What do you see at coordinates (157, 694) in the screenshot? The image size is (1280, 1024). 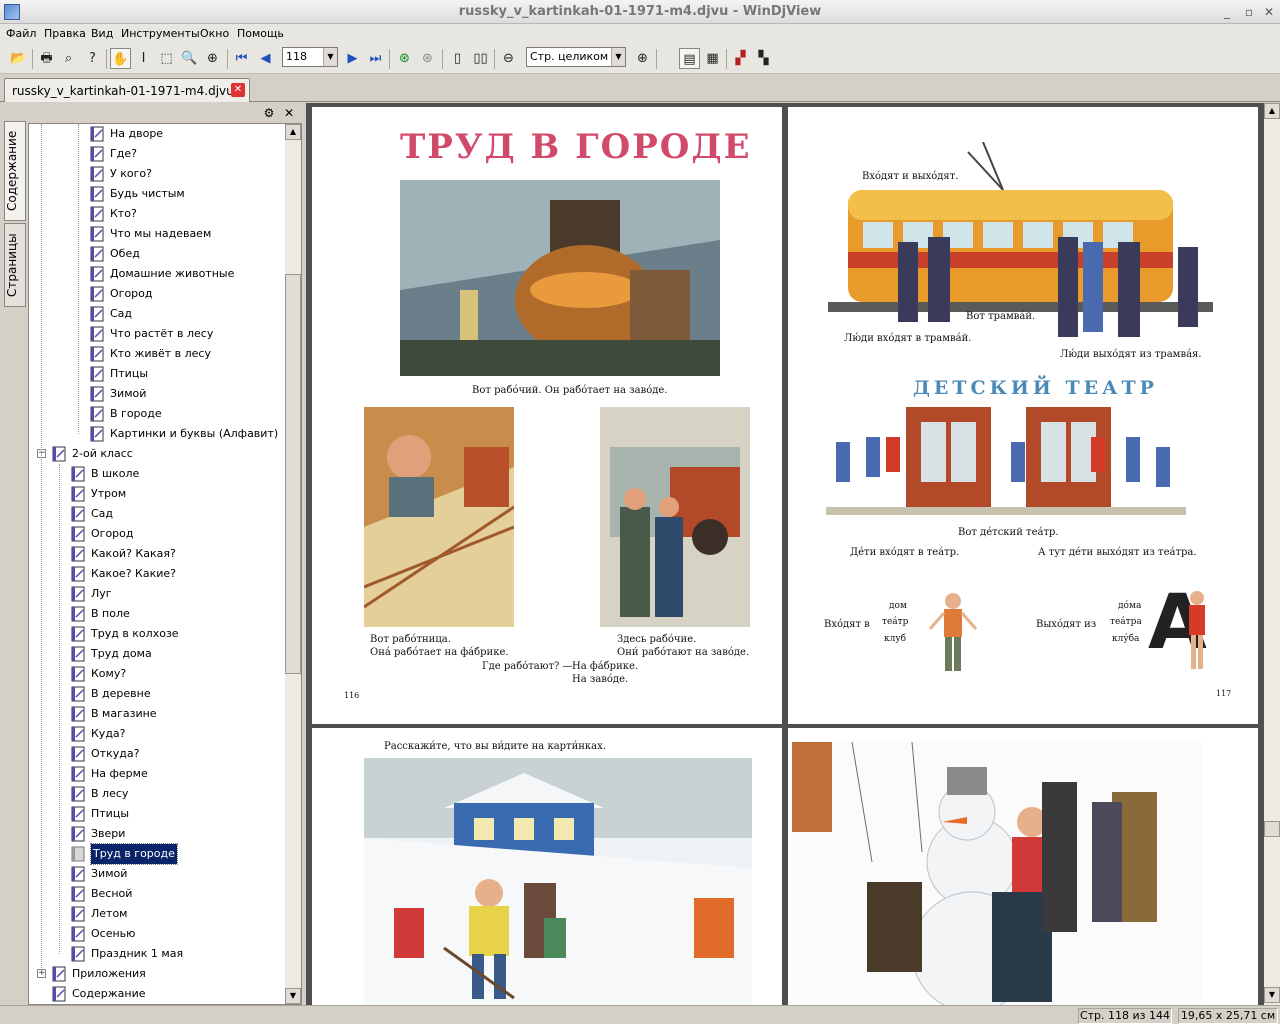 I see `tree-item-class2-child: В деревне` at bounding box center [157, 694].